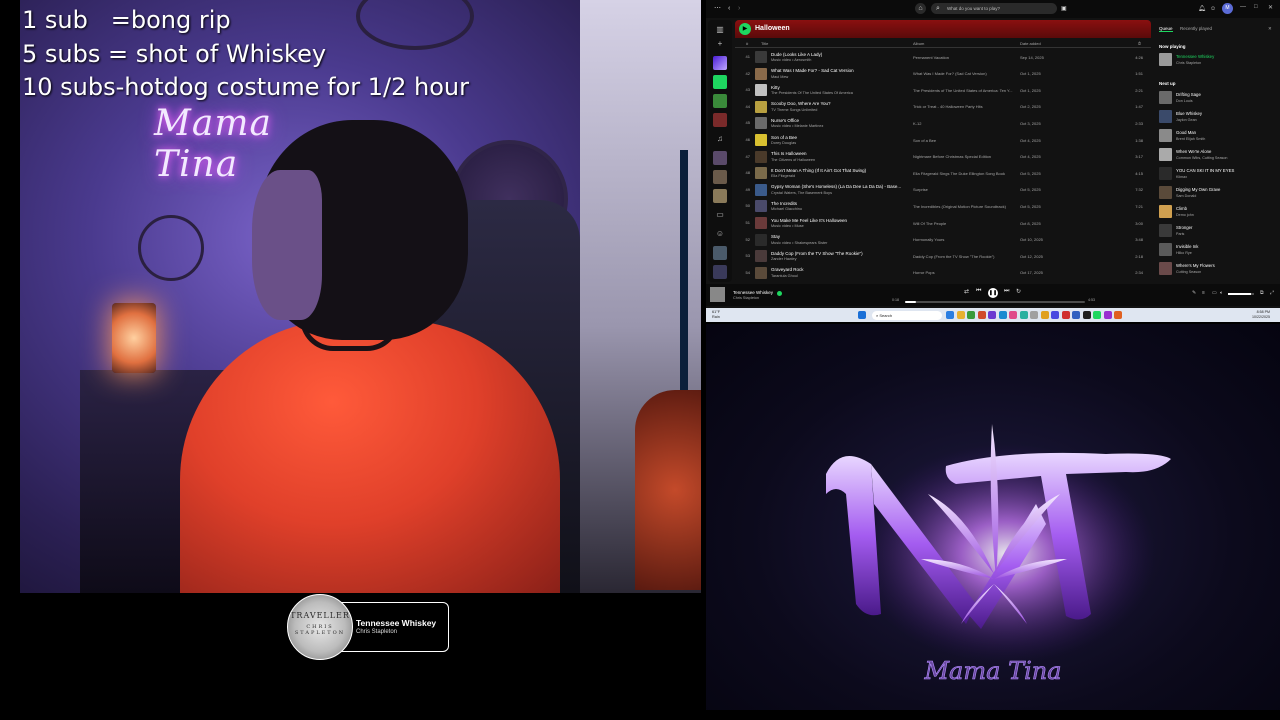  I want to click on lyrics-icon: ✎, so click(1194, 293).